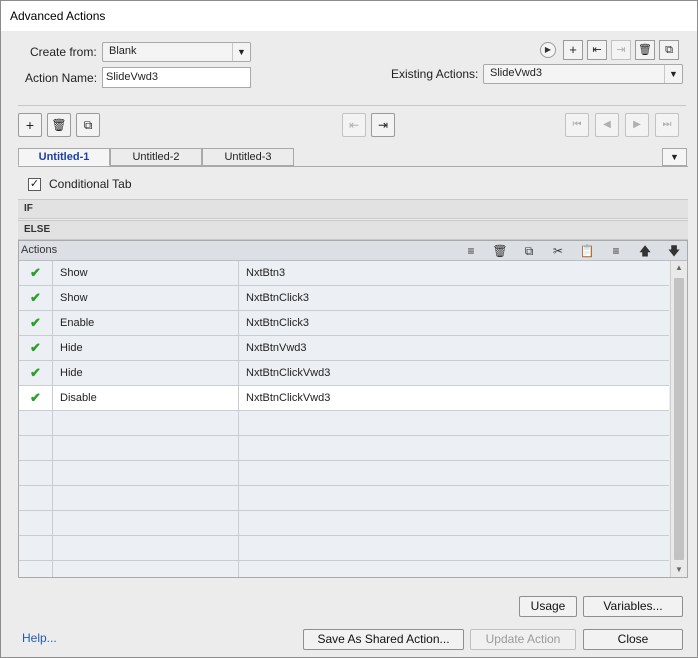 This screenshot has width=698, height=658. Describe the element at coordinates (34, 184) in the screenshot. I see `conditional-tab-checkbox: ✓` at that location.